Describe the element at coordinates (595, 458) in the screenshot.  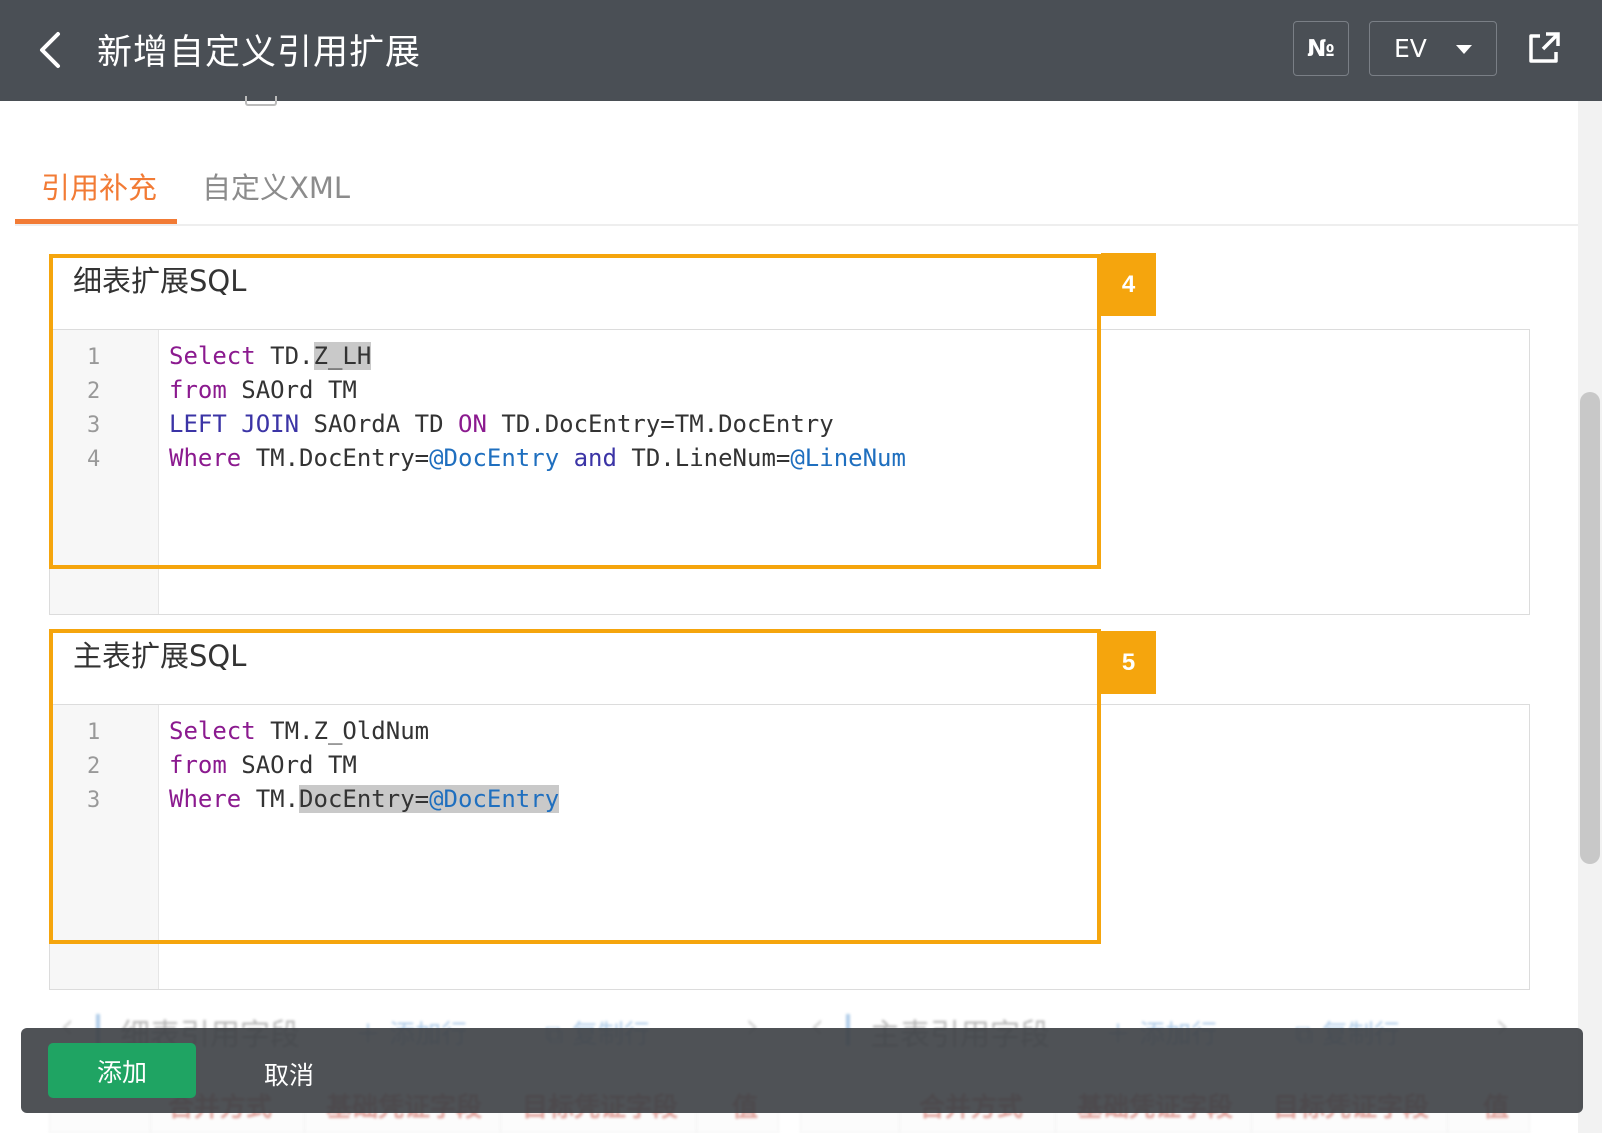
I see `code-token: and` at that location.